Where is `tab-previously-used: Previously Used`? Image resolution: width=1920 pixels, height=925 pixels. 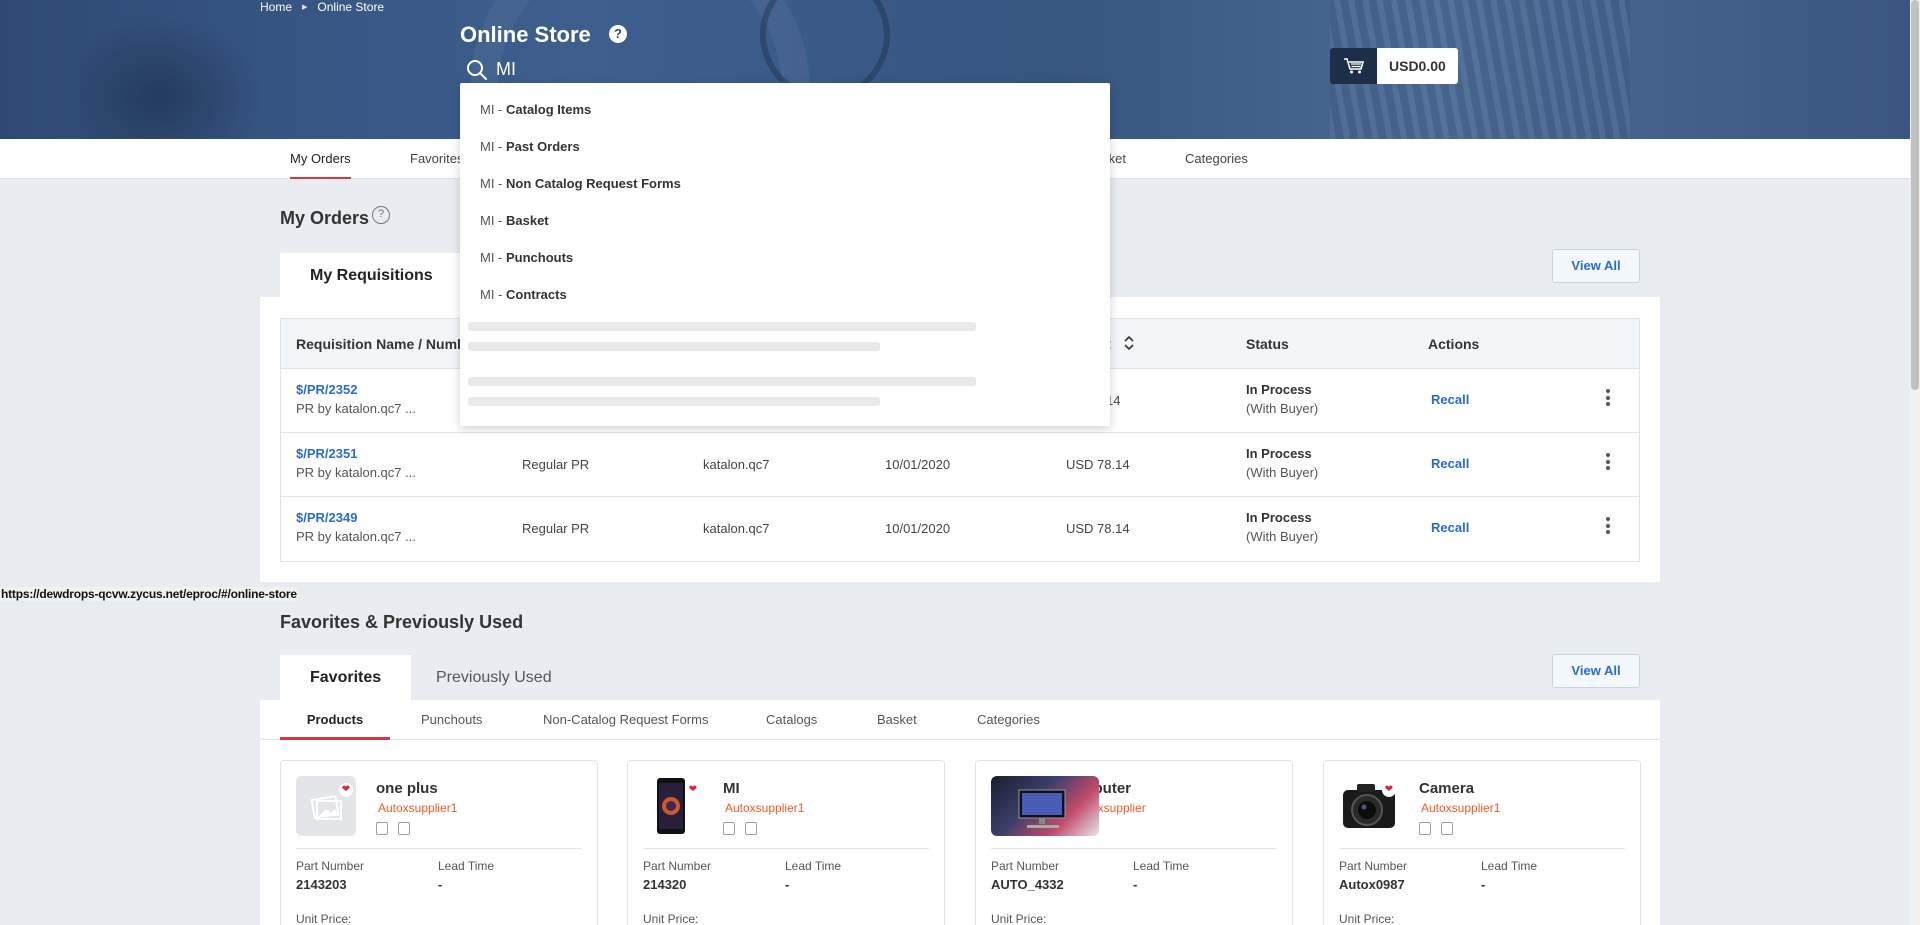 tab-previously-used: Previously Used is located at coordinates (494, 677).